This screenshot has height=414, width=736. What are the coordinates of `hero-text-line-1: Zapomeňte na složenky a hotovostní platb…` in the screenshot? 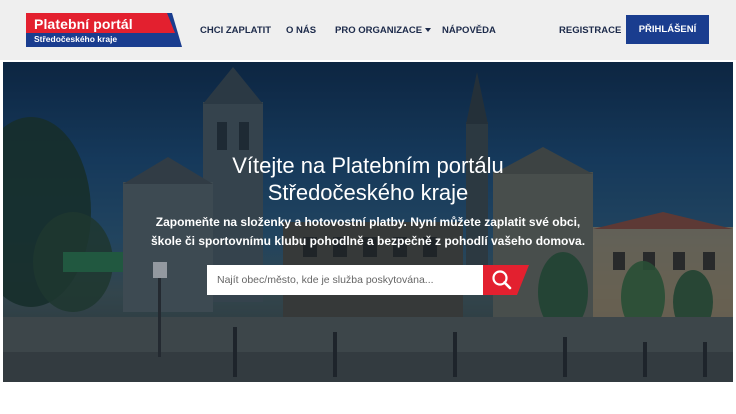 It's located at (368, 222).